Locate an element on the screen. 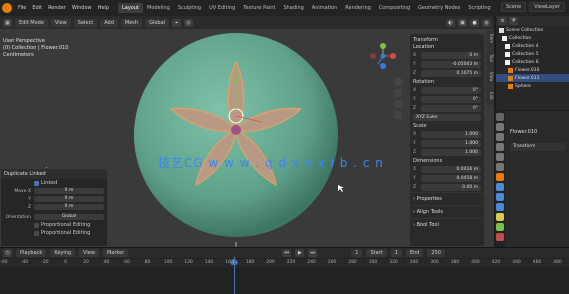 This screenshot has height=294, width=569. proportional-row-1: Proportional Editing is located at coordinates (54, 225).